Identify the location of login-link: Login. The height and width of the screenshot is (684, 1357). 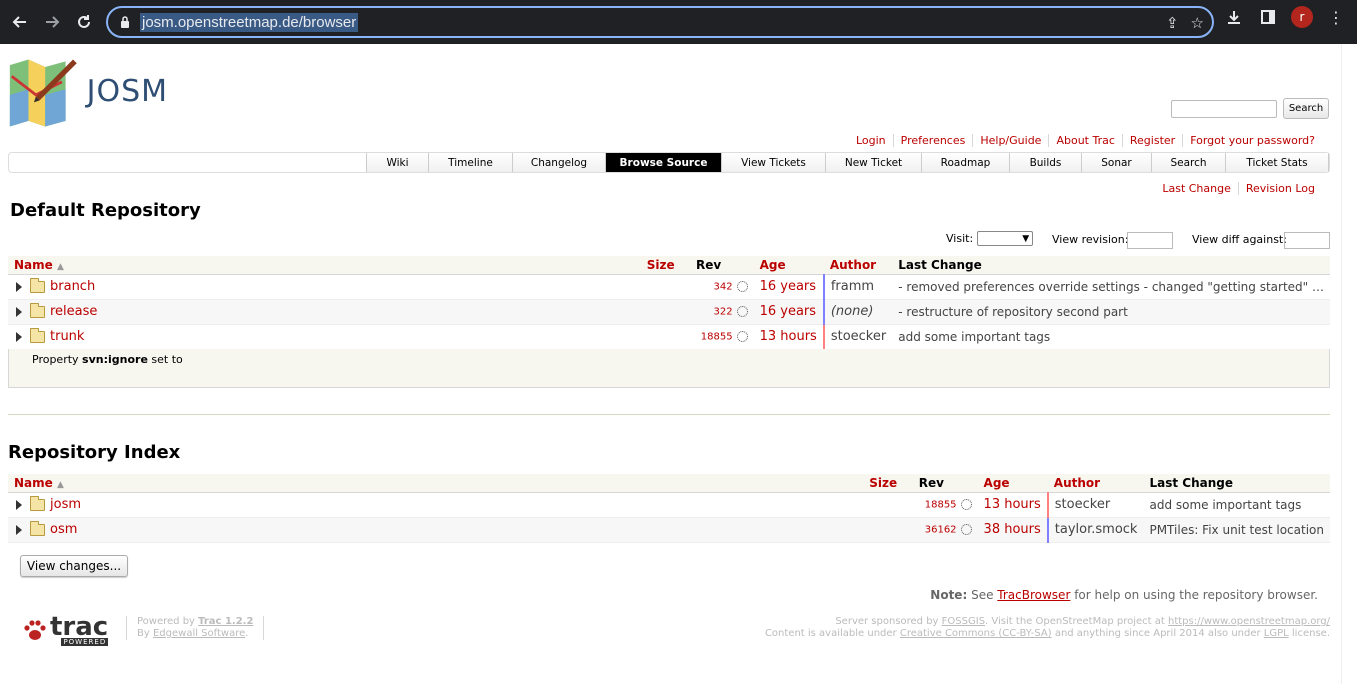
(871, 140).